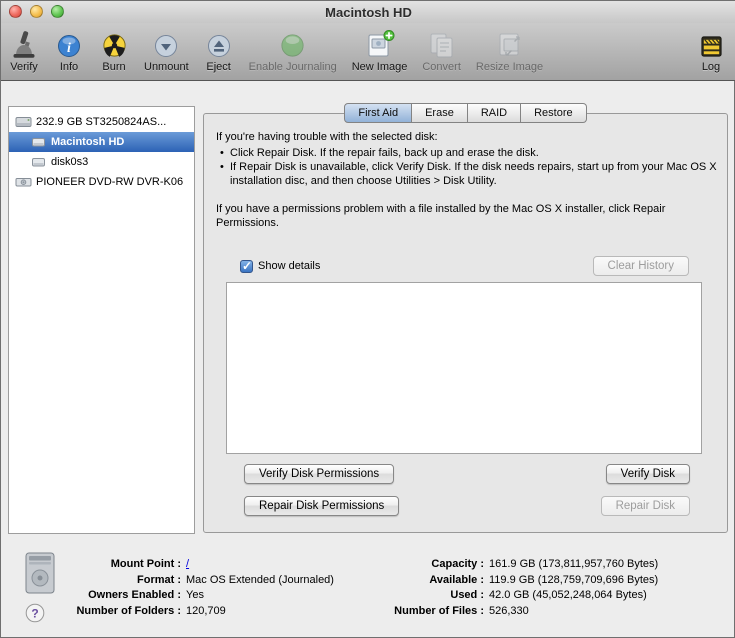 This screenshot has width=735, height=638. I want to click on info-label: Number of Files :, so click(439, 610).